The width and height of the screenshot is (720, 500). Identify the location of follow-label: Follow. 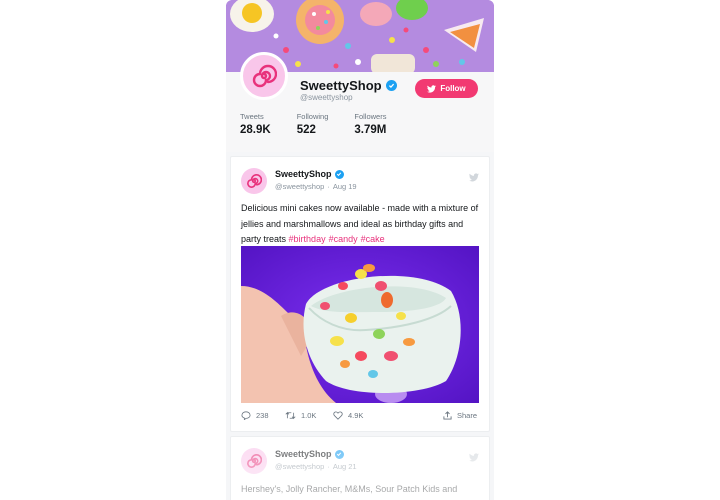
(453, 88).